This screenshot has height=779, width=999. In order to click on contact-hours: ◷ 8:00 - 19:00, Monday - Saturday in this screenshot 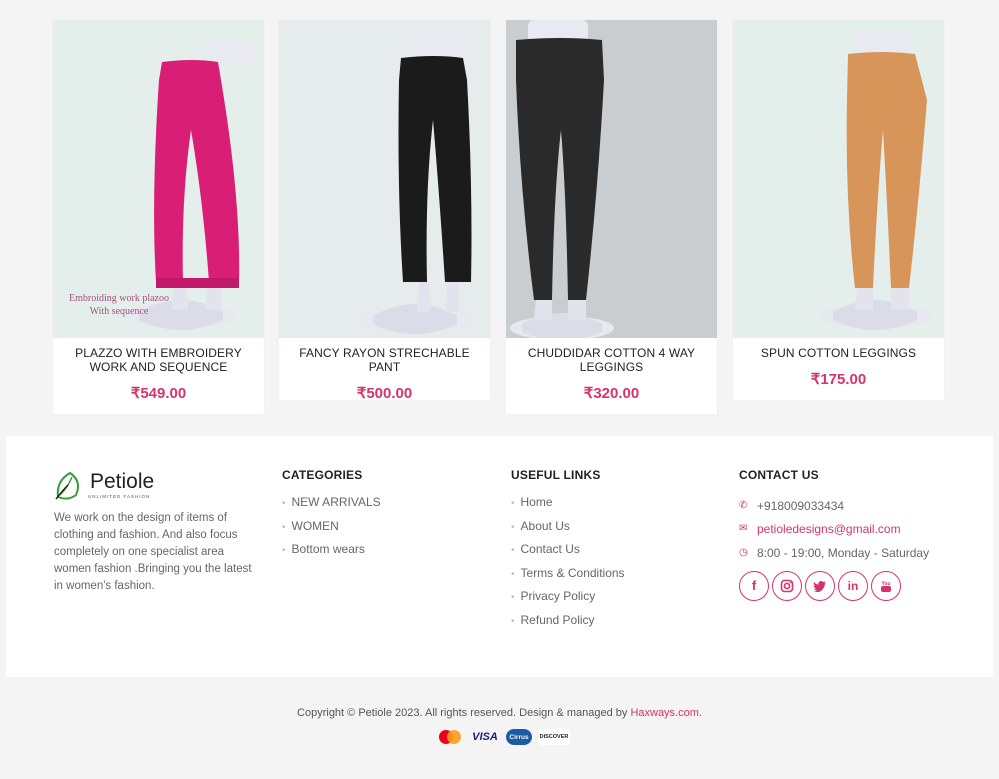, I will do `click(834, 552)`.